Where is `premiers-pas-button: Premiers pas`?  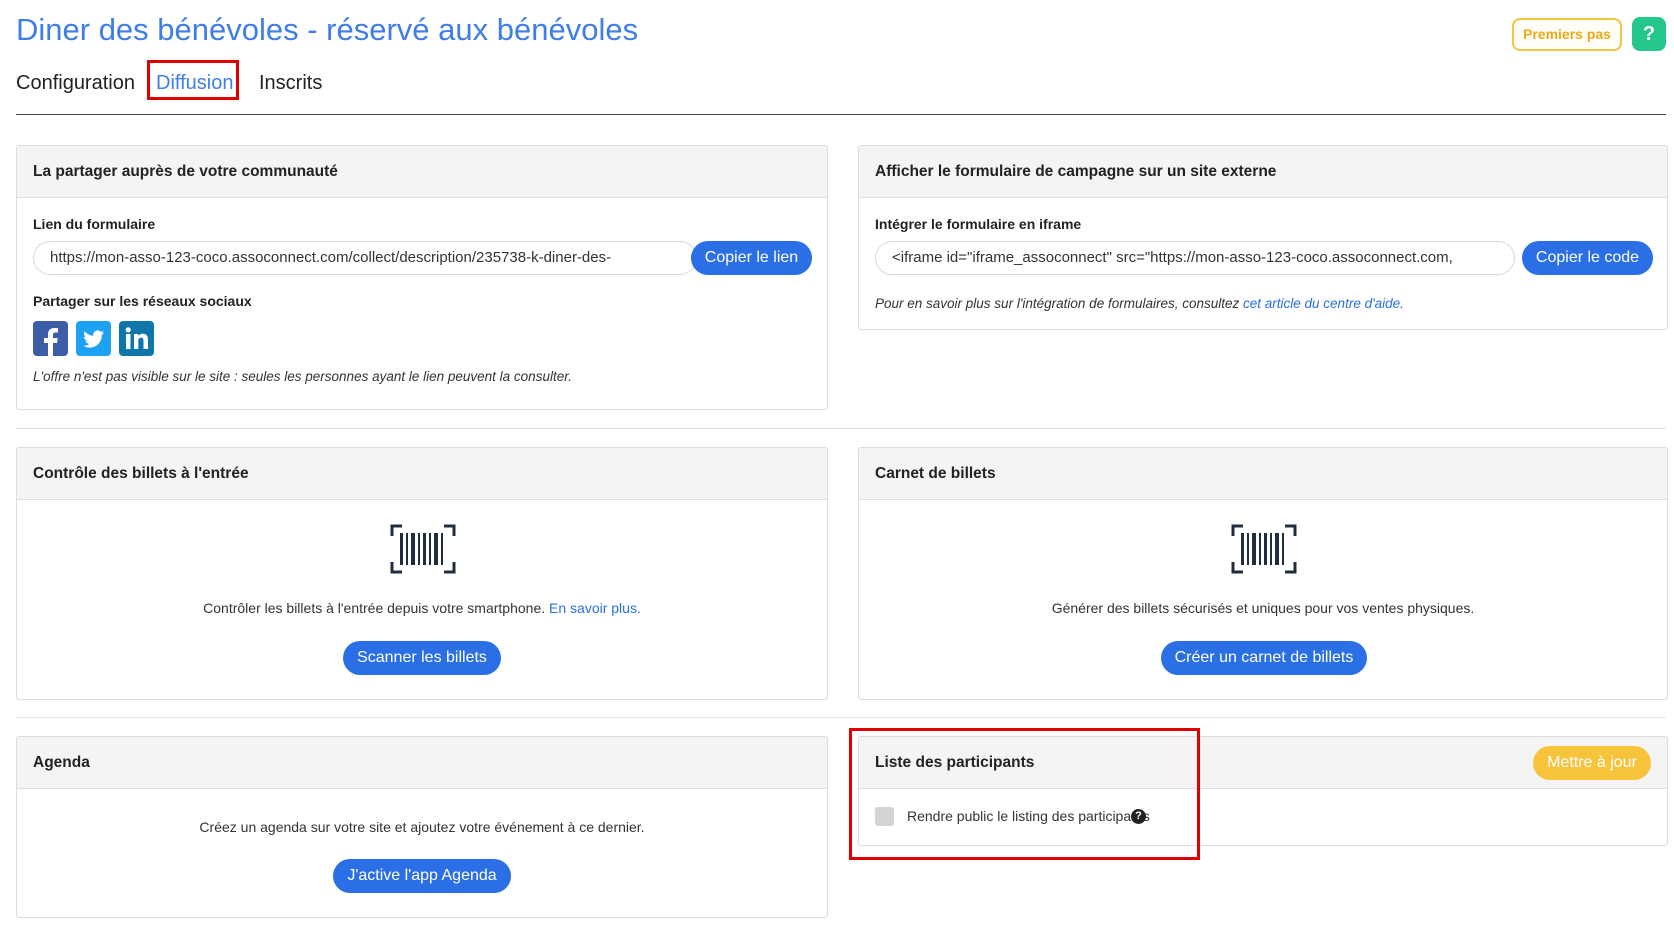
premiers-pas-button: Premiers pas is located at coordinates (1567, 34).